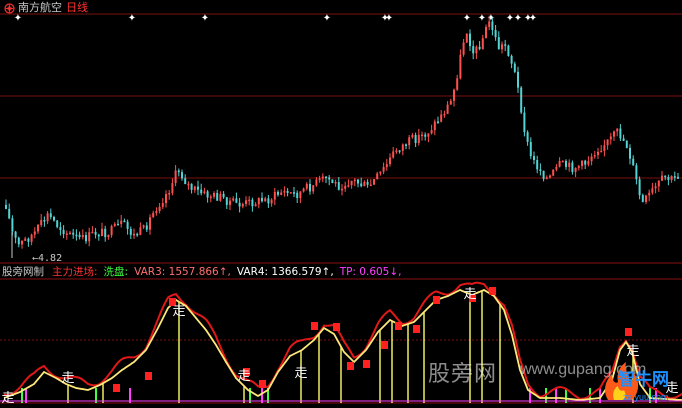 The height and width of the screenshot is (408, 682). Describe the element at coordinates (46, 8) in the screenshot. I see `chart-title: 南方航空 日线` at that location.